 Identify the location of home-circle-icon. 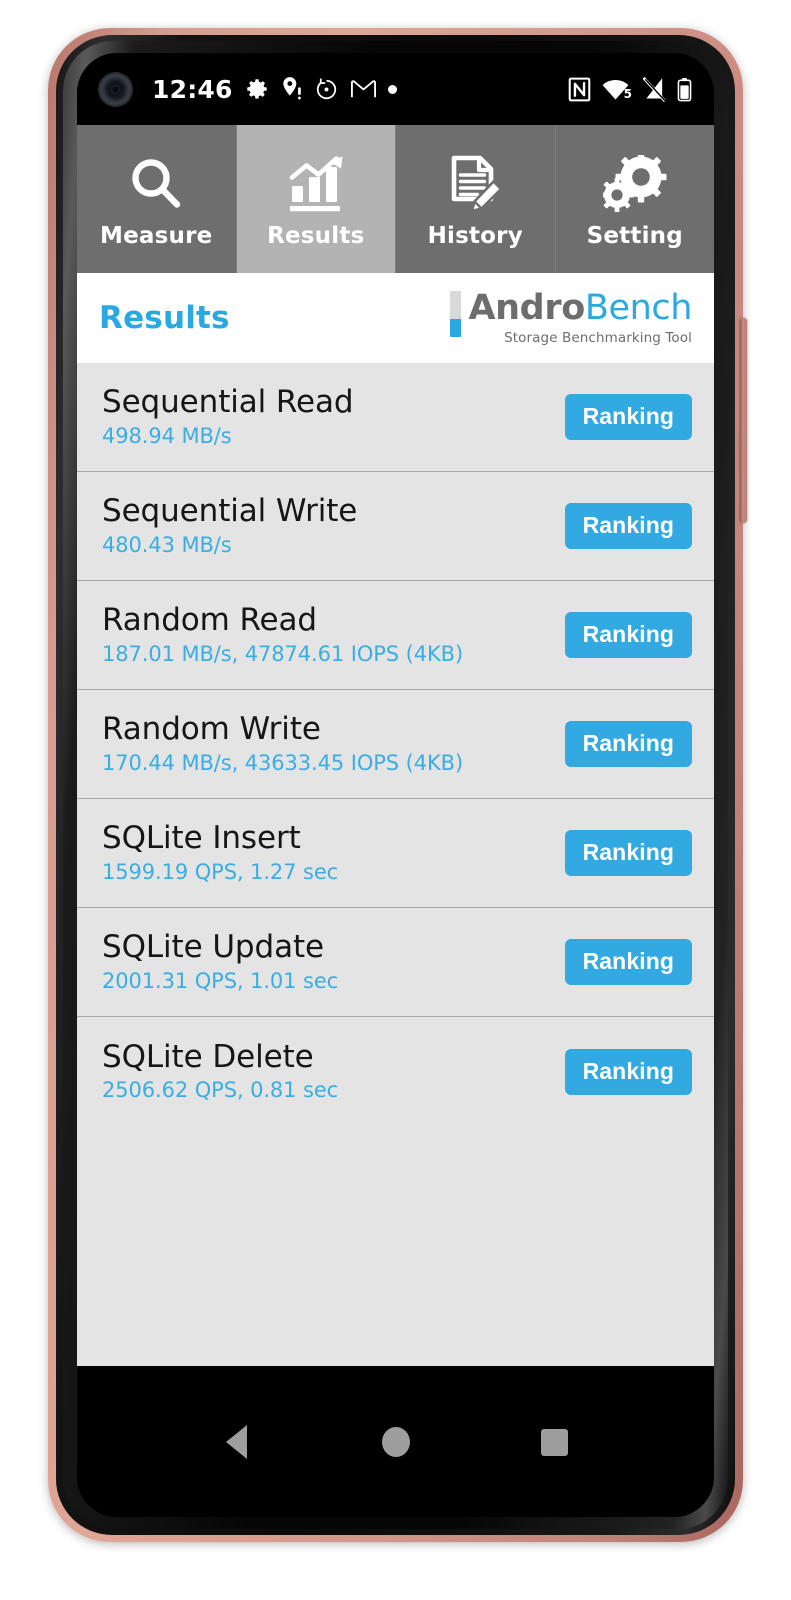
(395, 1442).